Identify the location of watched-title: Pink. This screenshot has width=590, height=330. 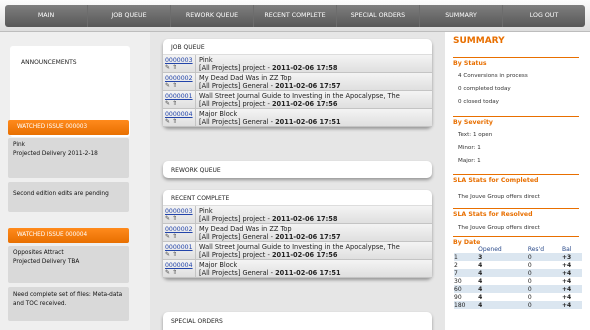
(19, 145).